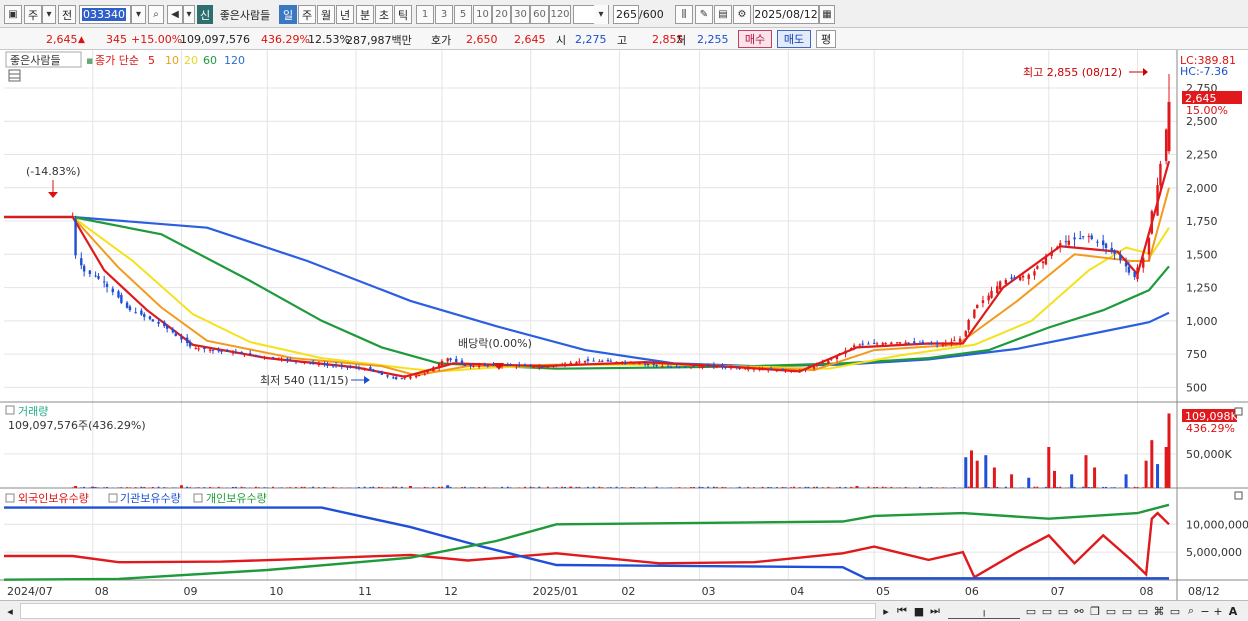 The height and width of the screenshot is (621, 1248). I want to click on window-icon-5: ▭, so click(1175, 611).